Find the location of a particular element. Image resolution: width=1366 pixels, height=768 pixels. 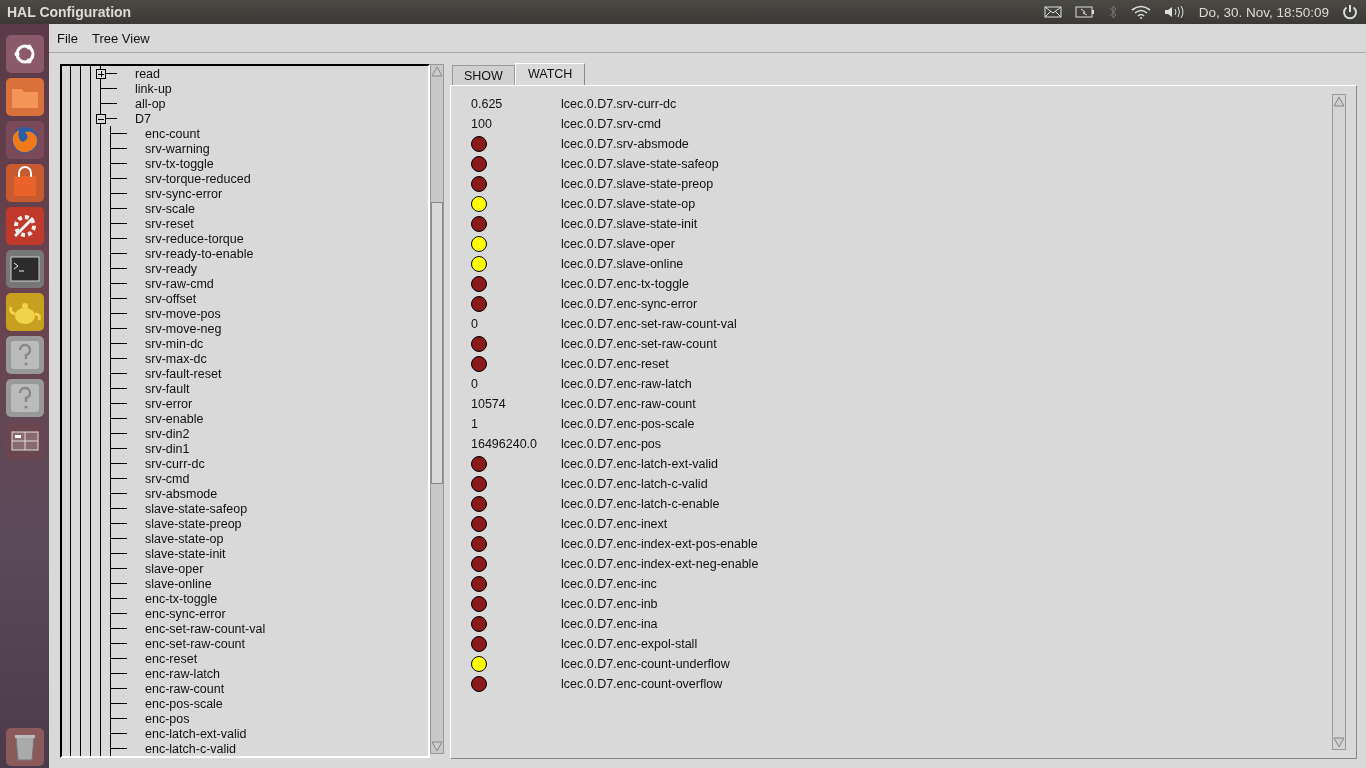

pin-name: lcec.0.D7.enc-inext is located at coordinates (614, 524).